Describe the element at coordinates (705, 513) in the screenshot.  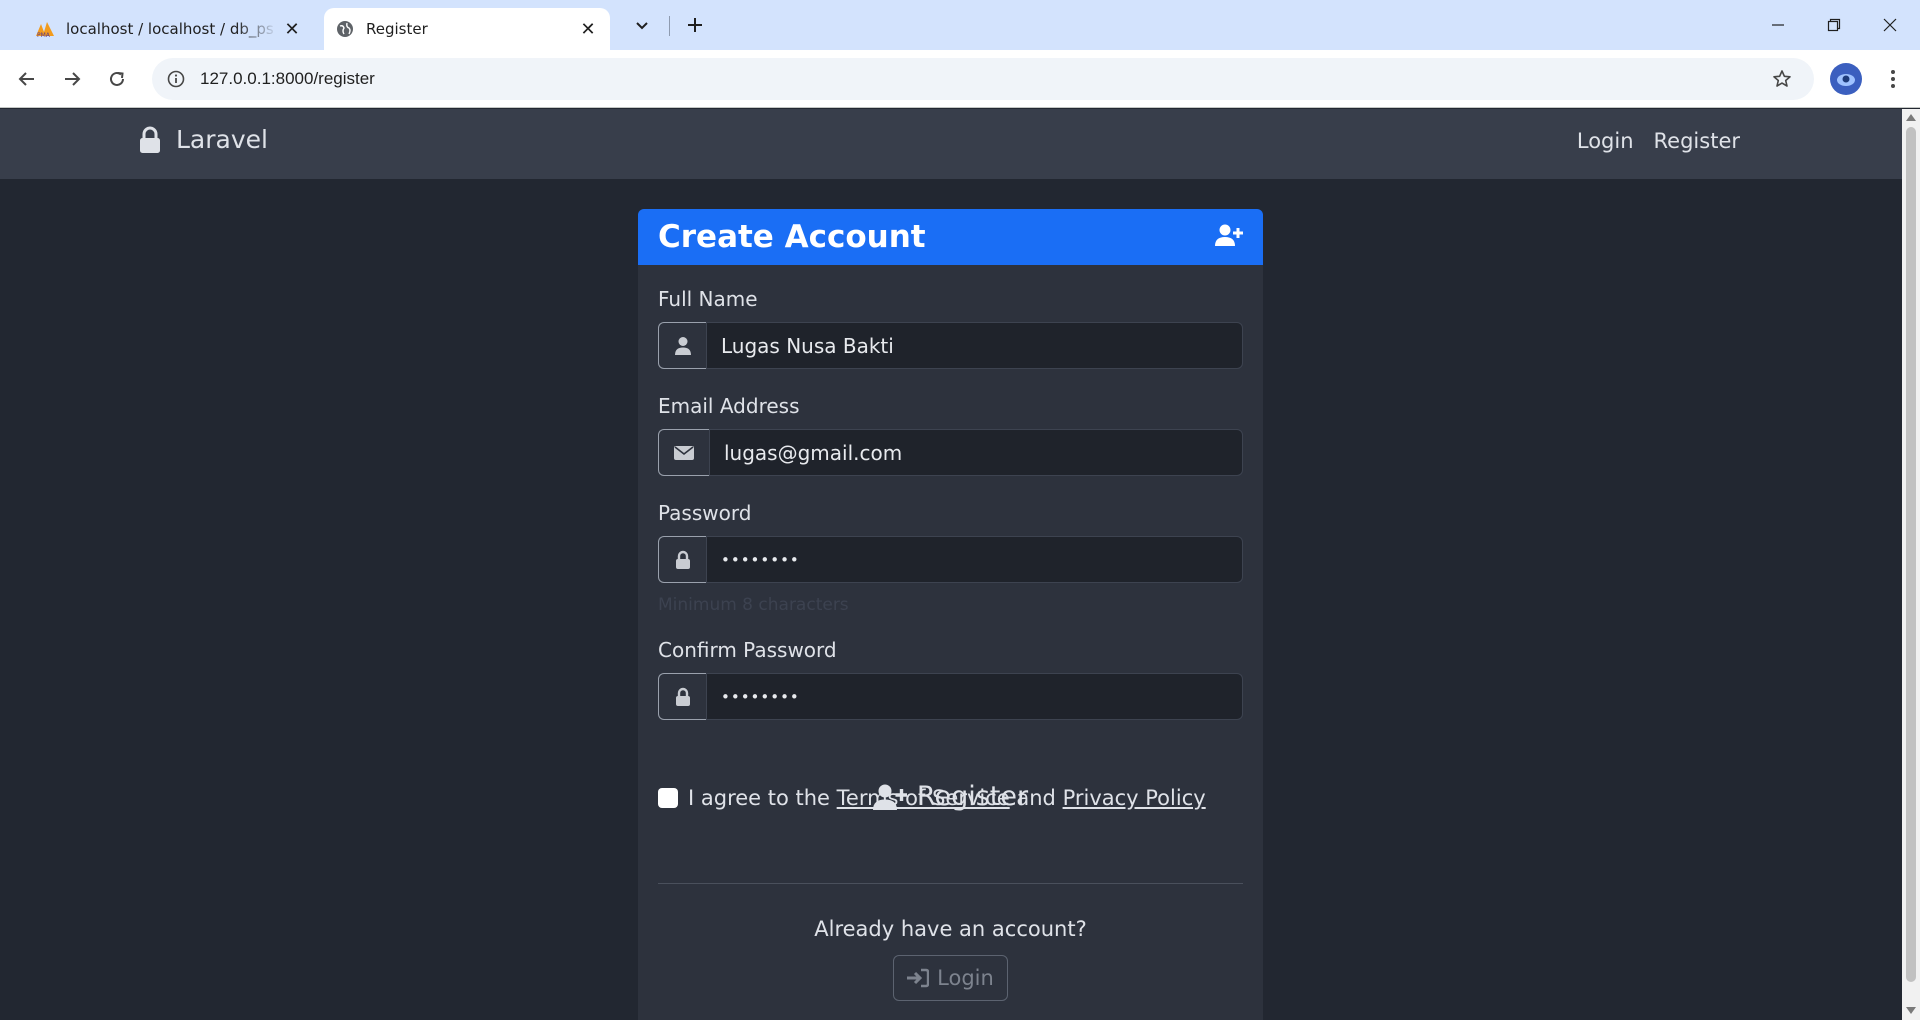
I see `password-label: Password` at that location.